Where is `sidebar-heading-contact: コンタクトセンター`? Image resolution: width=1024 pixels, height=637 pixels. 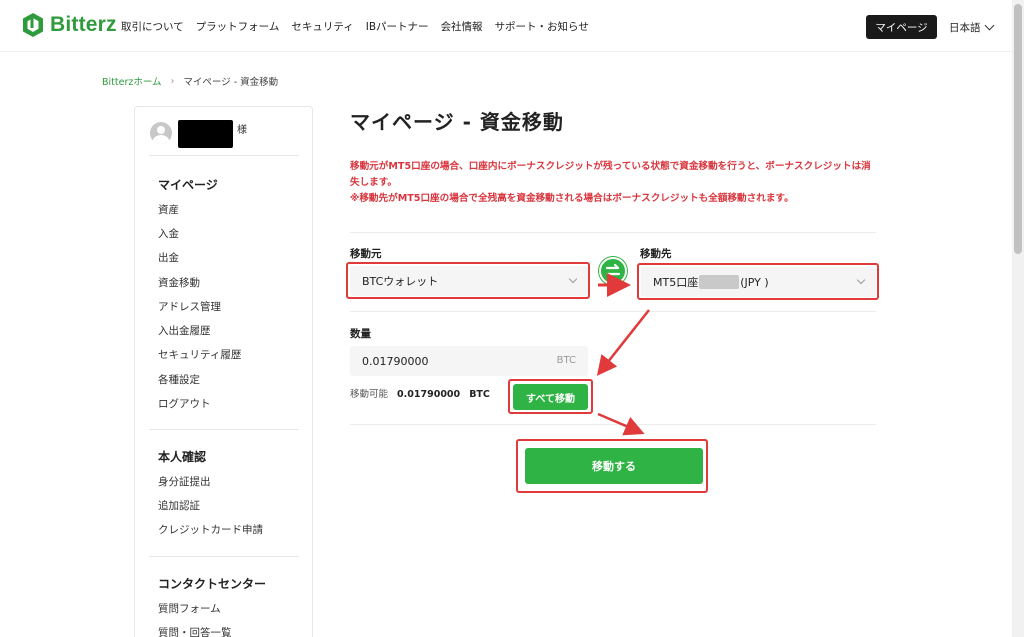
sidebar-heading-contact: コンタクトセンター is located at coordinates (212, 584).